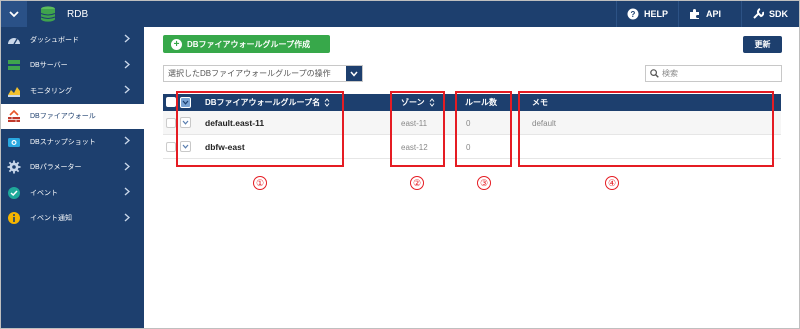 Image resolution: width=800 pixels, height=329 pixels. I want to click on sidebar-item-label: モニタリング, so click(51, 91).